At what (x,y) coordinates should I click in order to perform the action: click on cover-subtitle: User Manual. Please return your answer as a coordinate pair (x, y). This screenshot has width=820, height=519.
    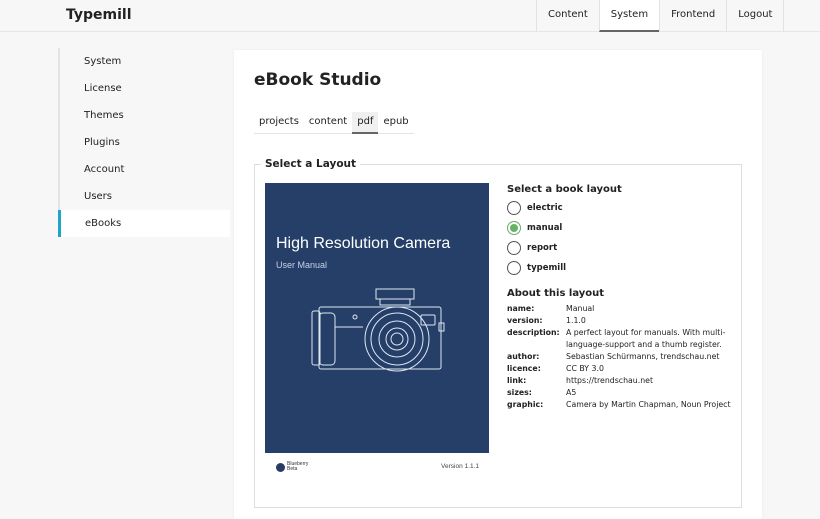
    Looking at the image, I should click on (302, 265).